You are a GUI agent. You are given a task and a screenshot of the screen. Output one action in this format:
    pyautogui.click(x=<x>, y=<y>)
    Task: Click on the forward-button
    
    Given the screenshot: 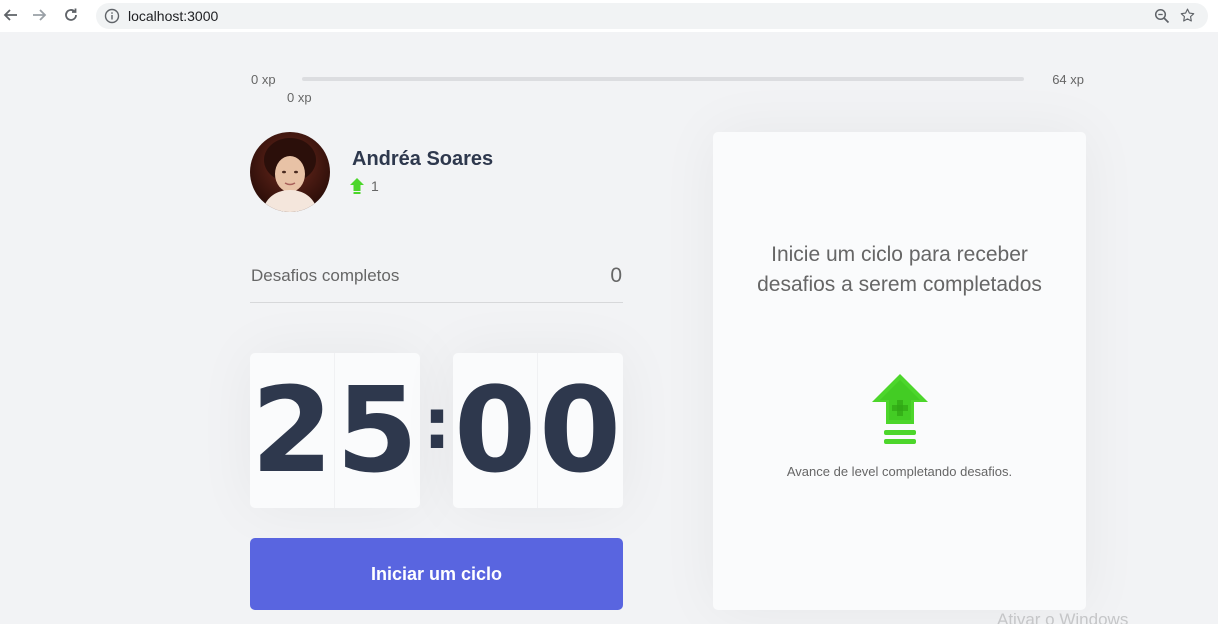 What is the action you would take?
    pyautogui.click(x=39, y=15)
    